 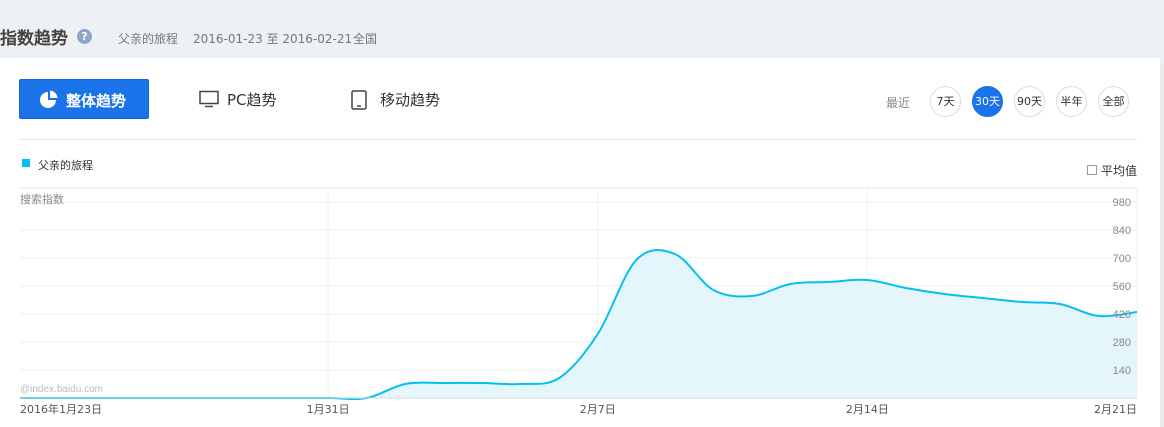 I want to click on y-tick-label: 560, so click(x=1122, y=287).